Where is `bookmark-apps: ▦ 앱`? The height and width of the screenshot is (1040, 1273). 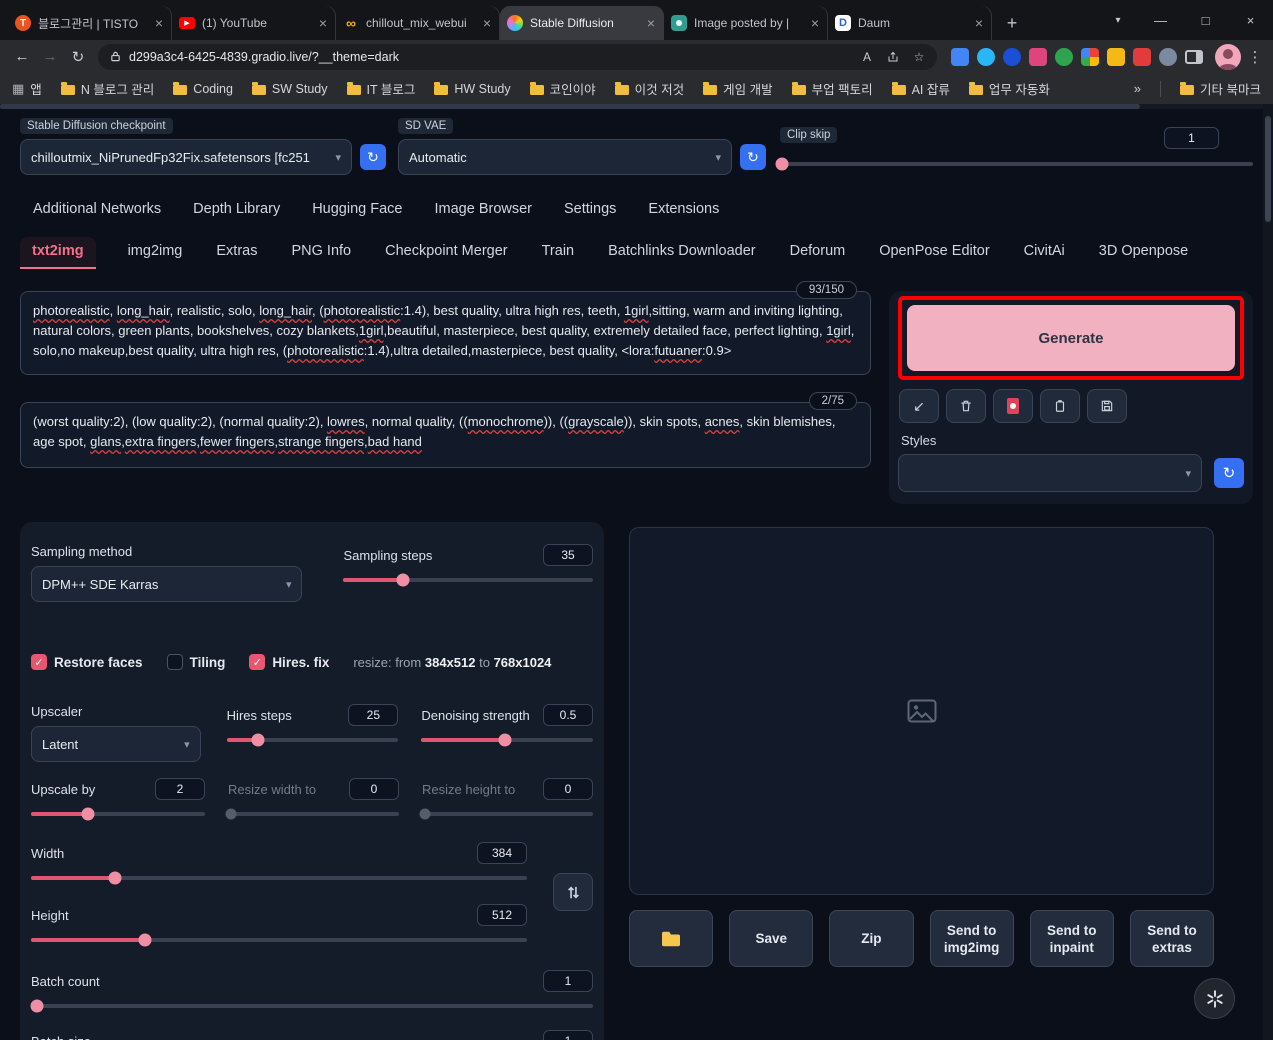 bookmark-apps: ▦ 앱 is located at coordinates (27, 88).